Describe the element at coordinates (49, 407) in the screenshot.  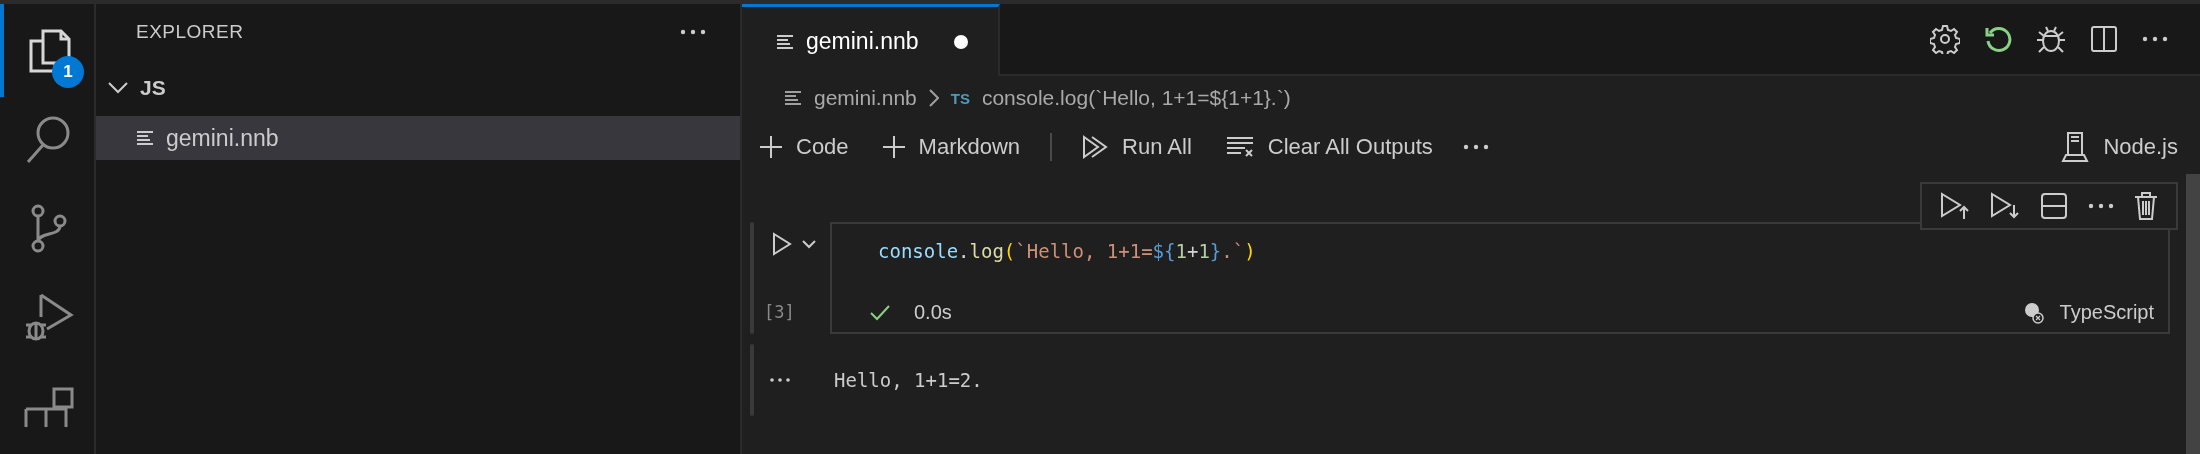
I see `extensions-icon` at that location.